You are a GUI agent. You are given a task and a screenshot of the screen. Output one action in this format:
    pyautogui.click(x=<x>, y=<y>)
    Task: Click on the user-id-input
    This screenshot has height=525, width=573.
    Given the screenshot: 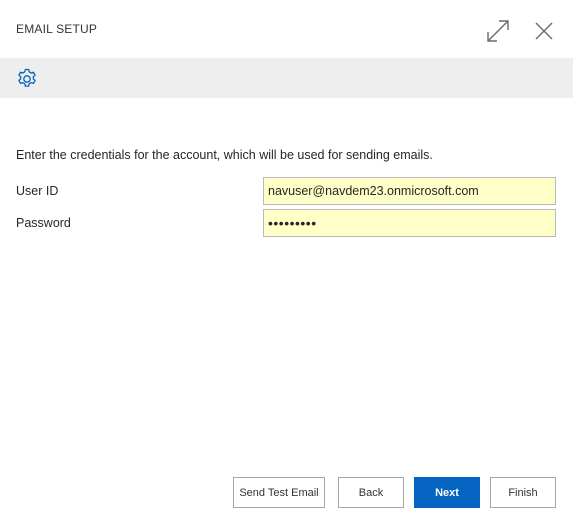 What is the action you would take?
    pyautogui.click(x=409, y=191)
    